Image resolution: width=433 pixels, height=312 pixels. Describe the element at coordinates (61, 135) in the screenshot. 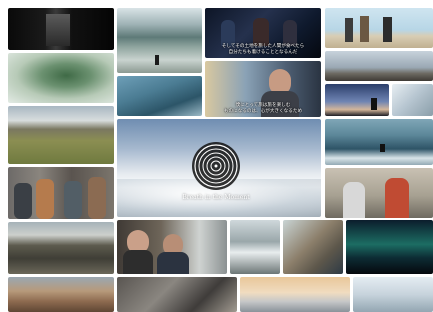

I see `photo-green-valley` at that location.